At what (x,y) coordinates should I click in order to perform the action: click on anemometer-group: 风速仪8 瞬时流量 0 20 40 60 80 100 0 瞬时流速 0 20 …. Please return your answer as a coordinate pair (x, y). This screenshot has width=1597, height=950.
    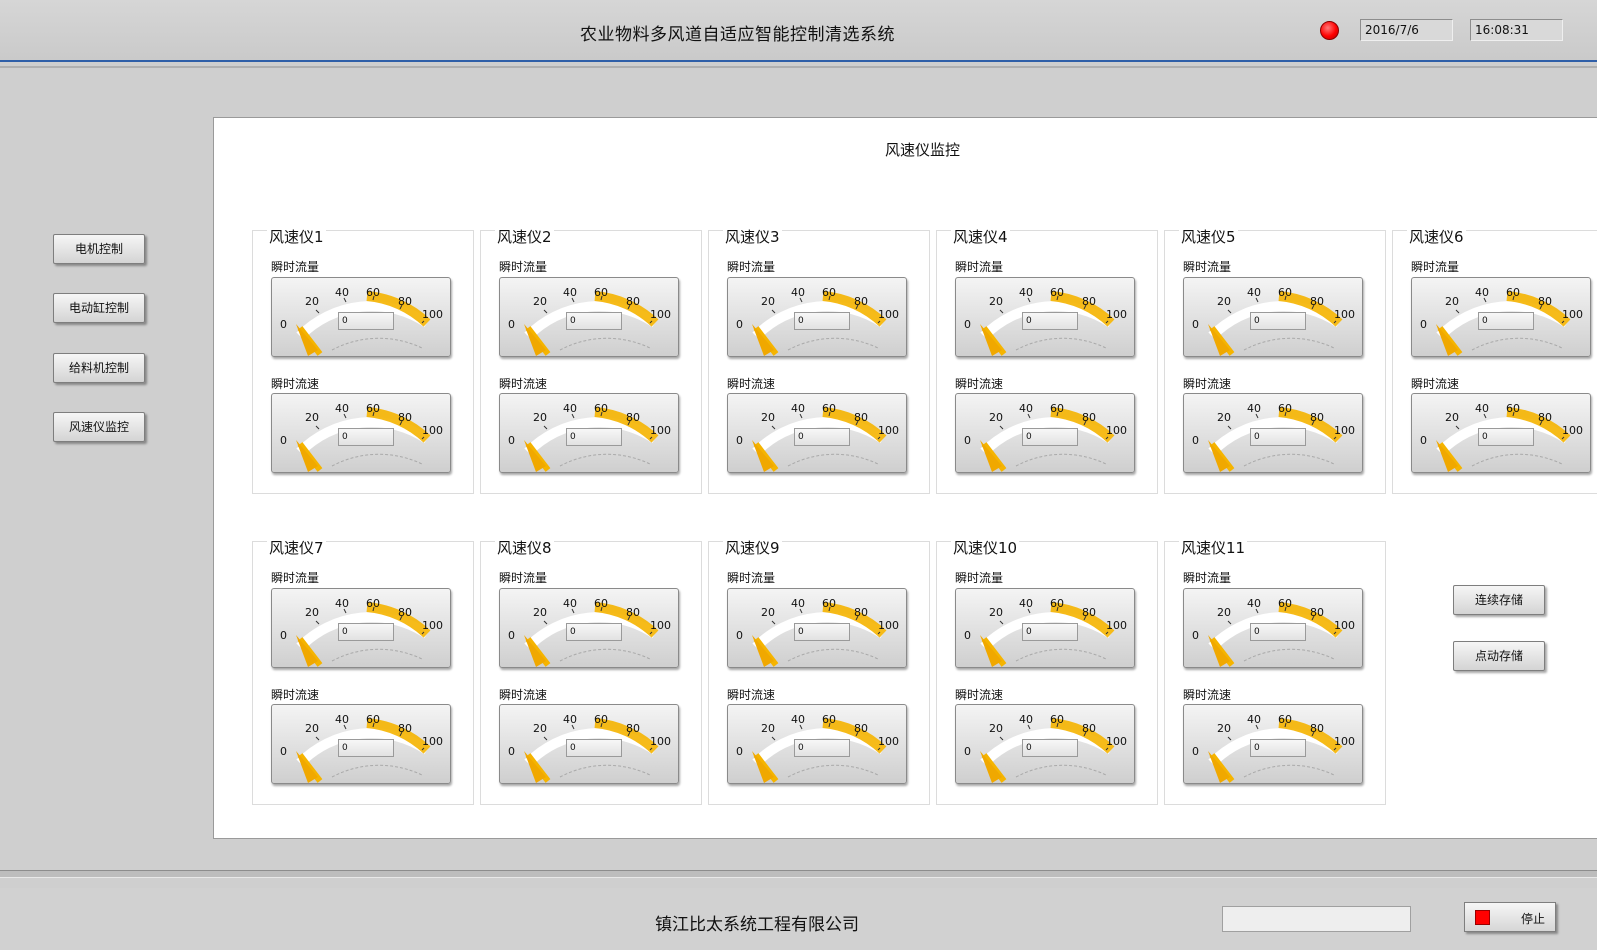
    Looking at the image, I should click on (591, 671).